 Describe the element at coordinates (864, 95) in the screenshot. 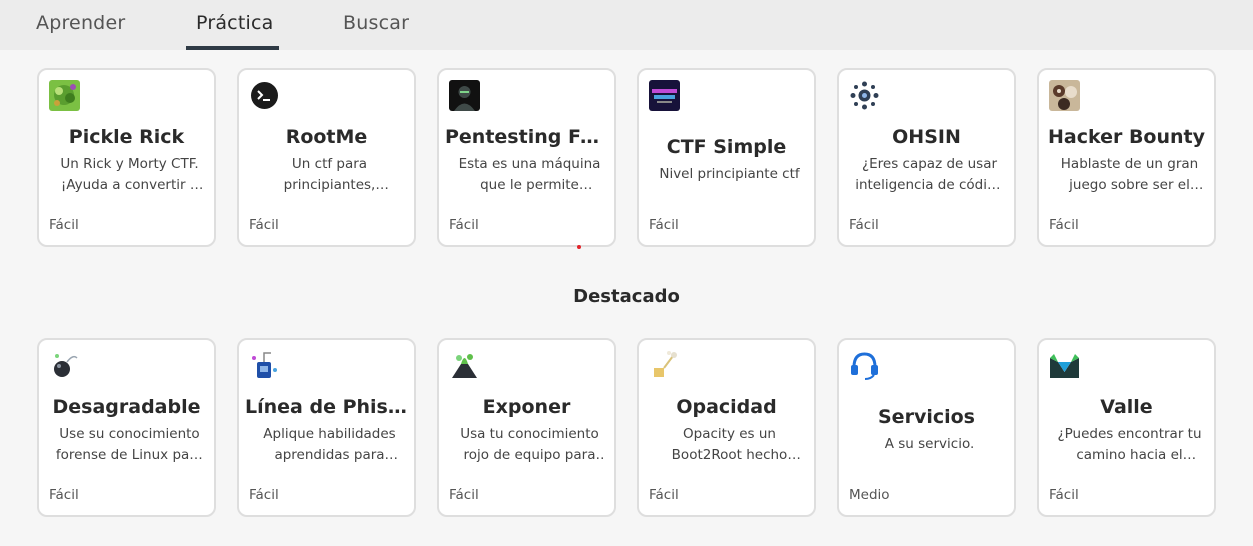

I see `network-icon` at that location.